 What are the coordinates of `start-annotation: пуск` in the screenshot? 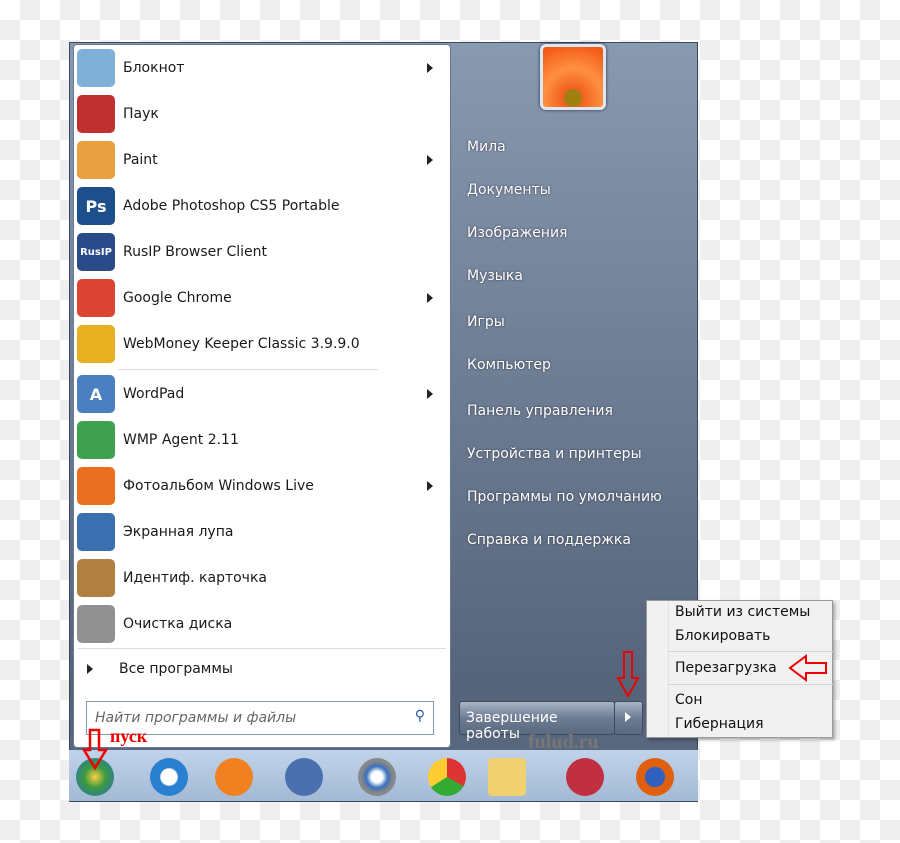 It's located at (129, 736).